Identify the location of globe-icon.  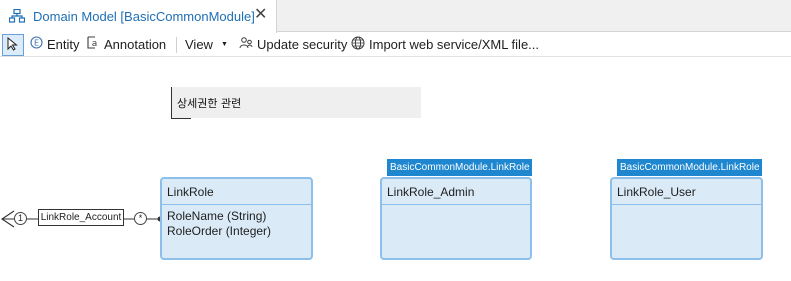
(358, 44).